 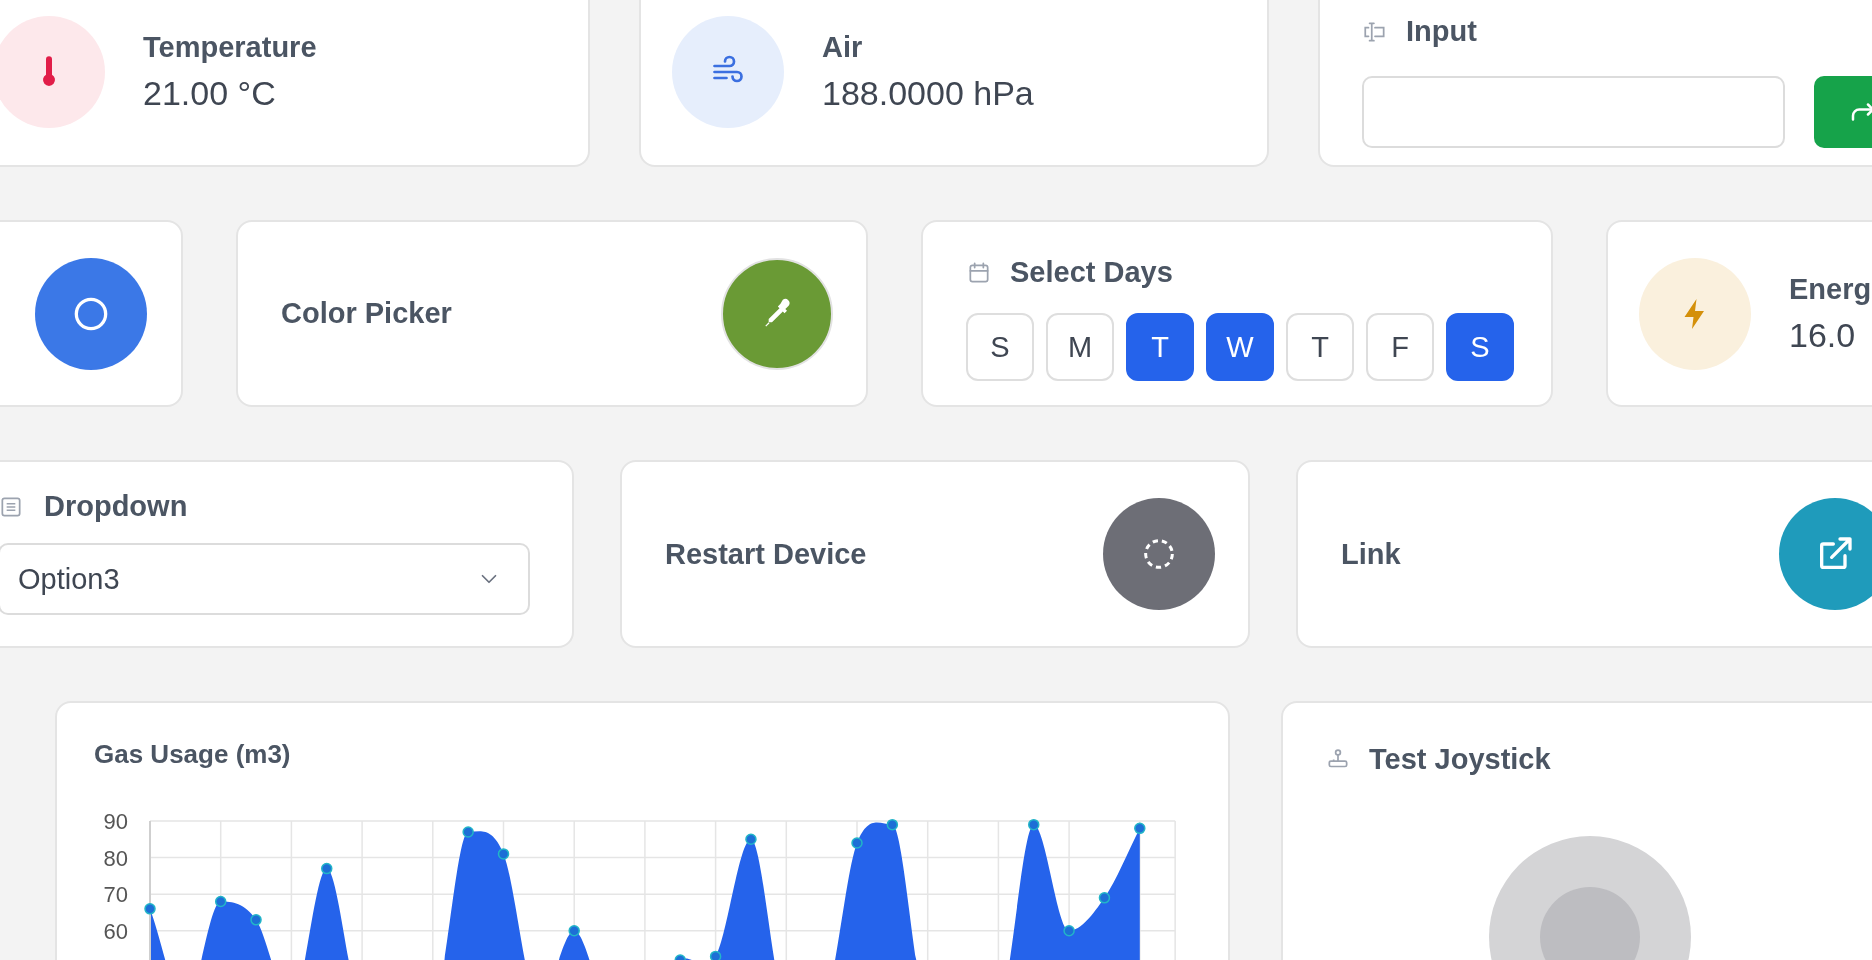 I want to click on y-axis-label: 70, so click(x=115, y=895).